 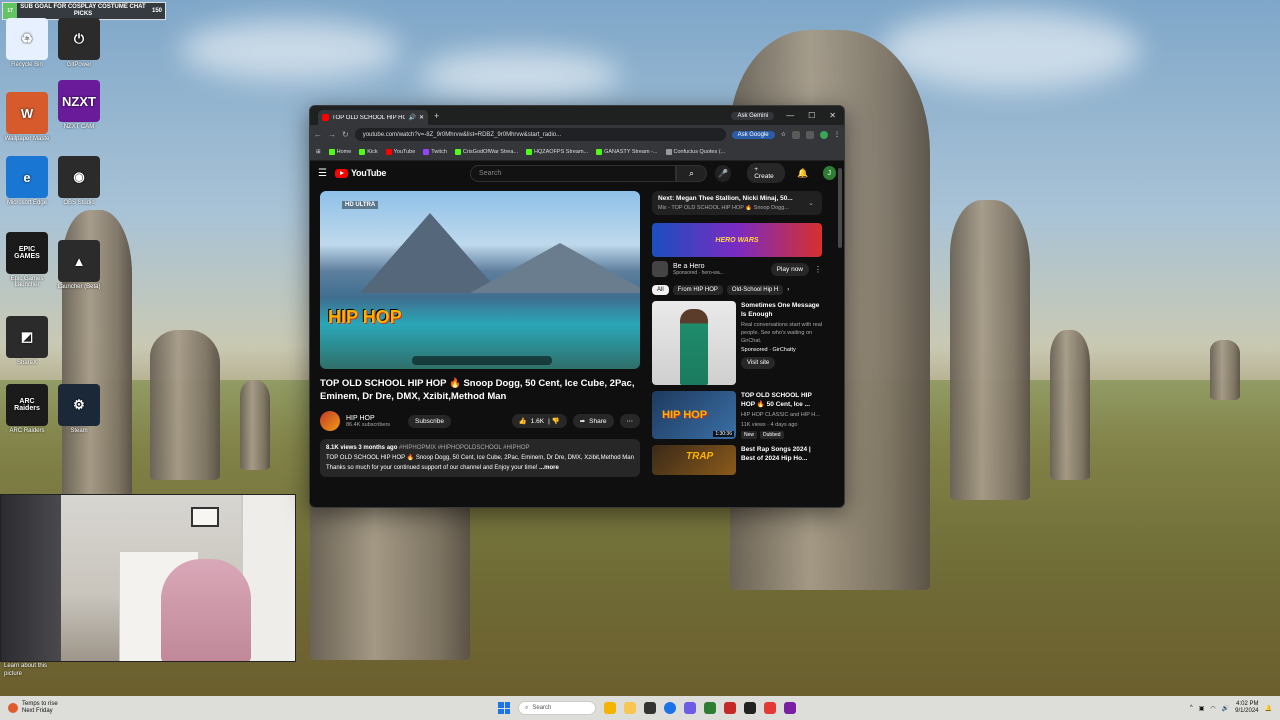 I want to click on menu-icon: ☰, so click(x=322, y=173).